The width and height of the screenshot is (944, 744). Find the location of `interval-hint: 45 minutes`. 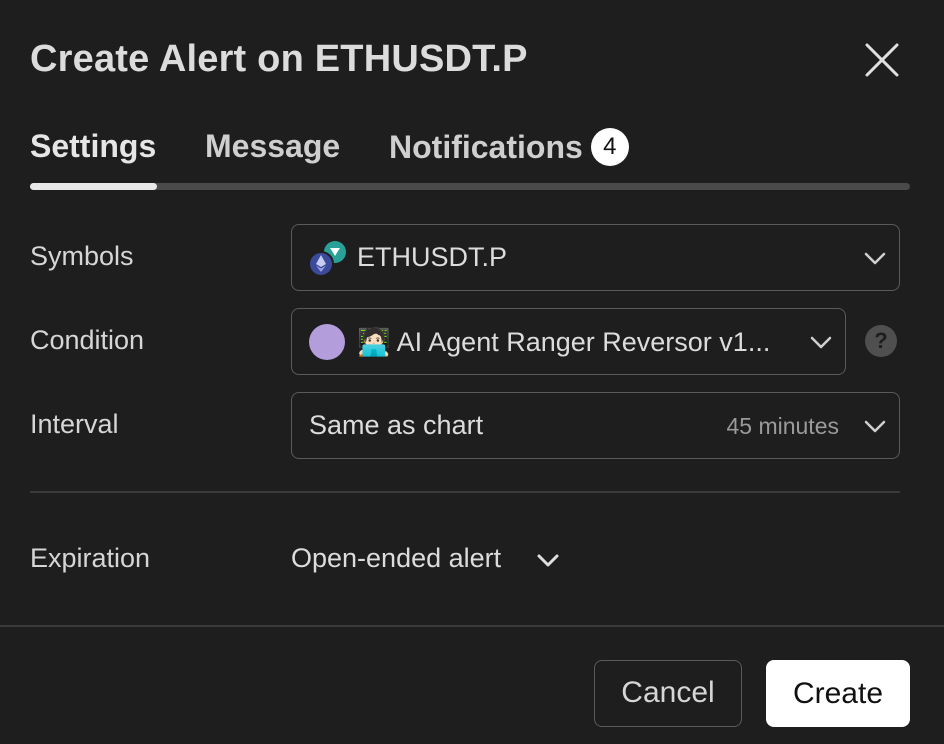

interval-hint: 45 minutes is located at coordinates (782, 426).